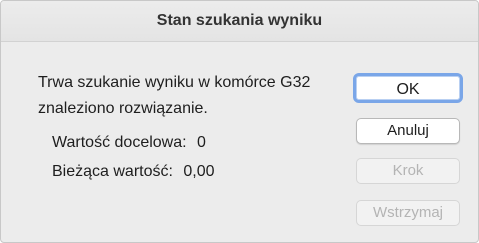 This screenshot has width=479, height=243. I want to click on target-value: 0, so click(201, 142).